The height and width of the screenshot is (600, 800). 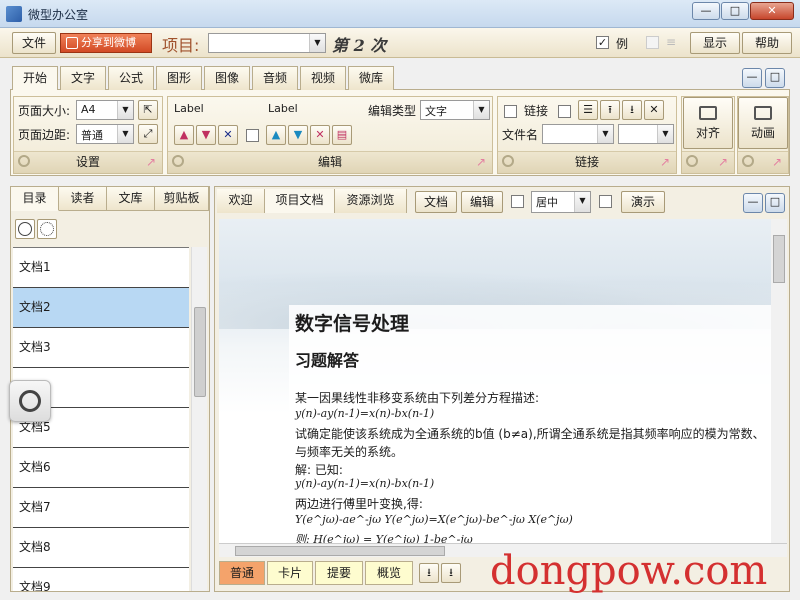 What do you see at coordinates (455, 110) in the screenshot?
I see `edit-type-select: 文字 ▼` at bounding box center [455, 110].